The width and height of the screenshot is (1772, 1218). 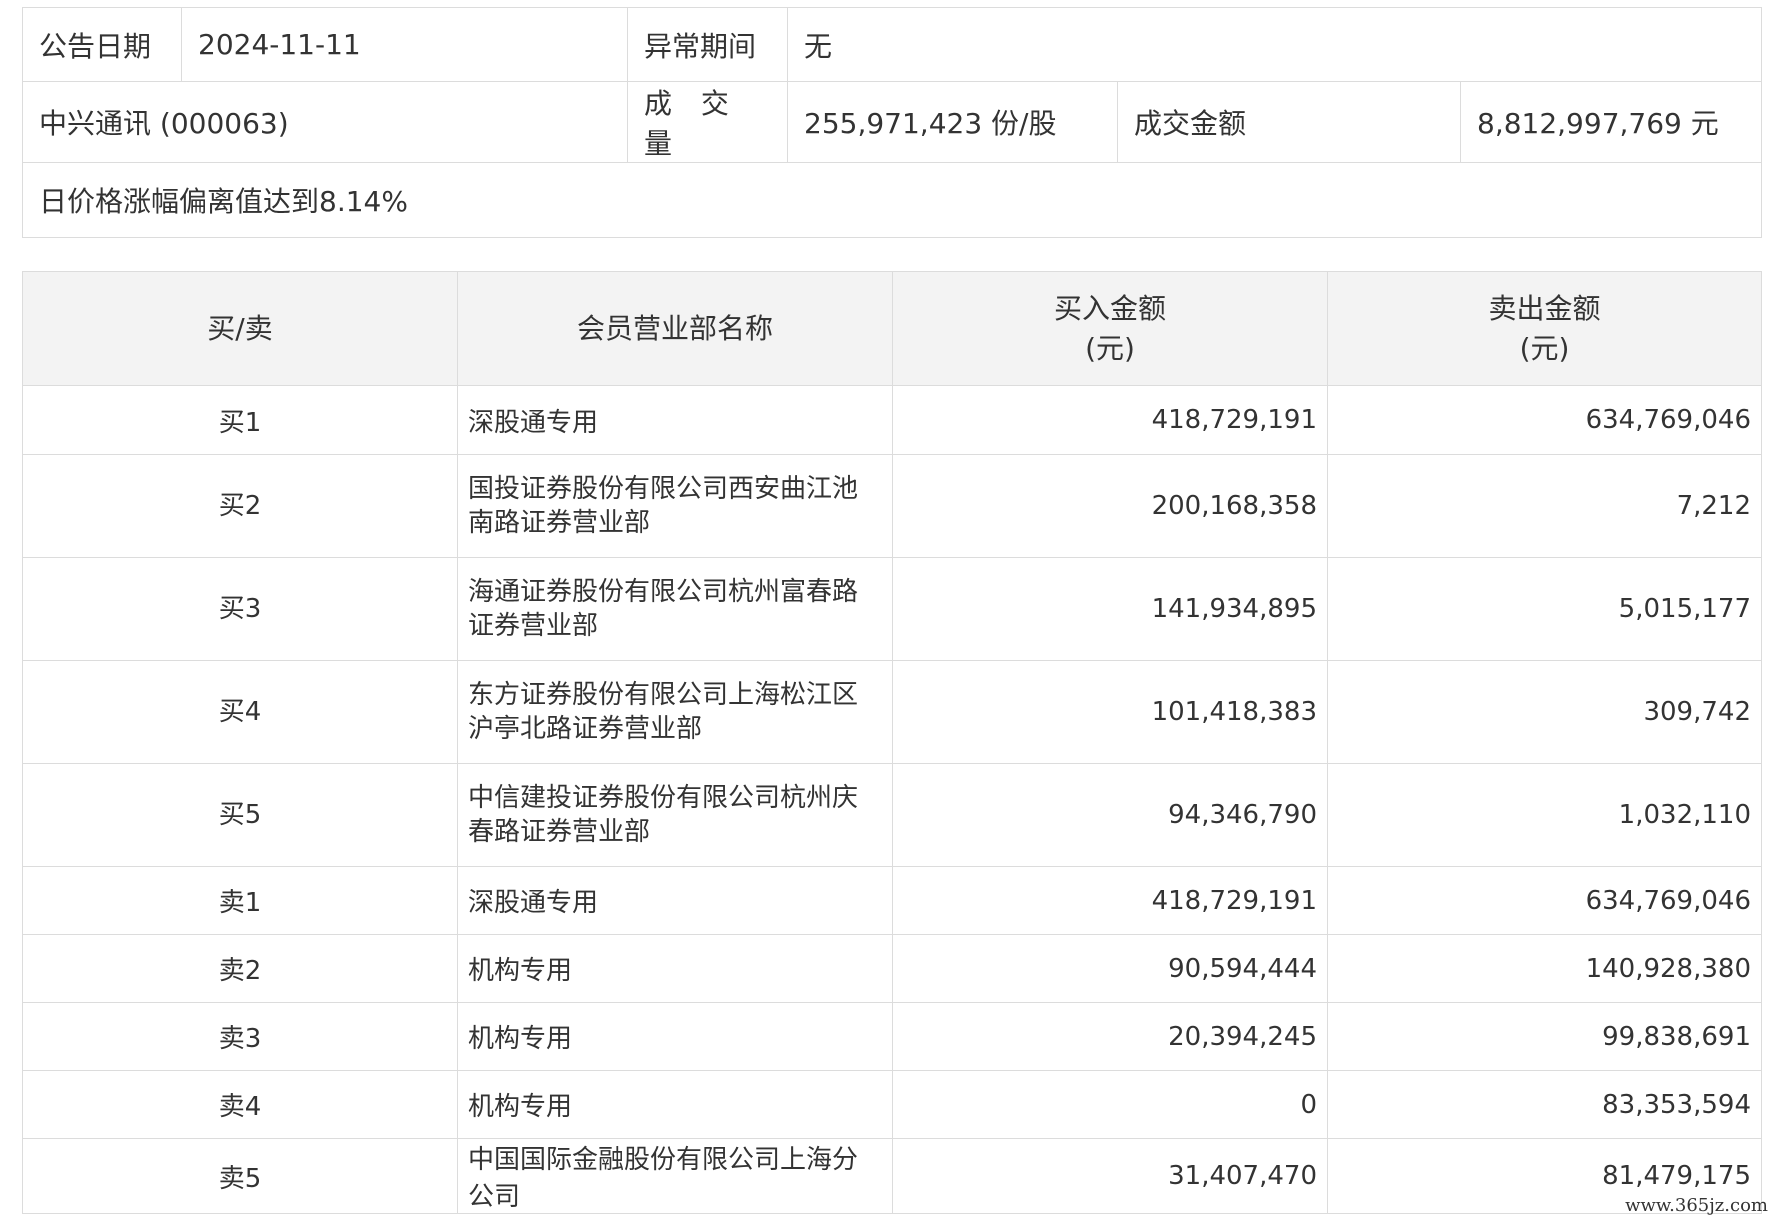 What do you see at coordinates (675, 506) in the screenshot?
I see `row-member-name: 国投证券股份有限公司西安曲江池南路证券营业部` at bounding box center [675, 506].